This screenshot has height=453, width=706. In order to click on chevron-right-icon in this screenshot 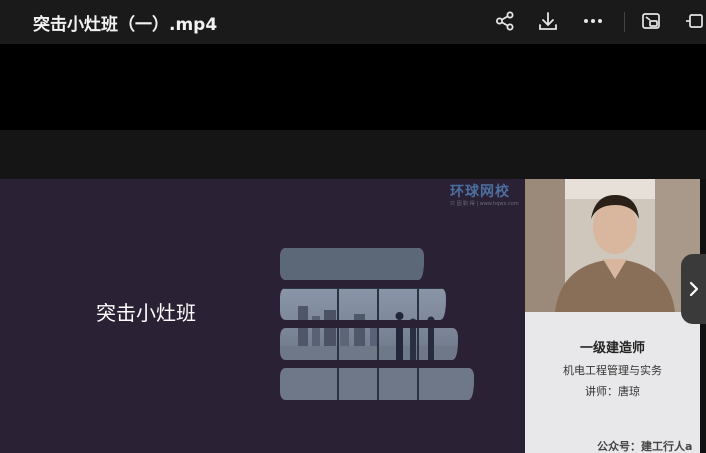, I will do `click(693, 289)`.